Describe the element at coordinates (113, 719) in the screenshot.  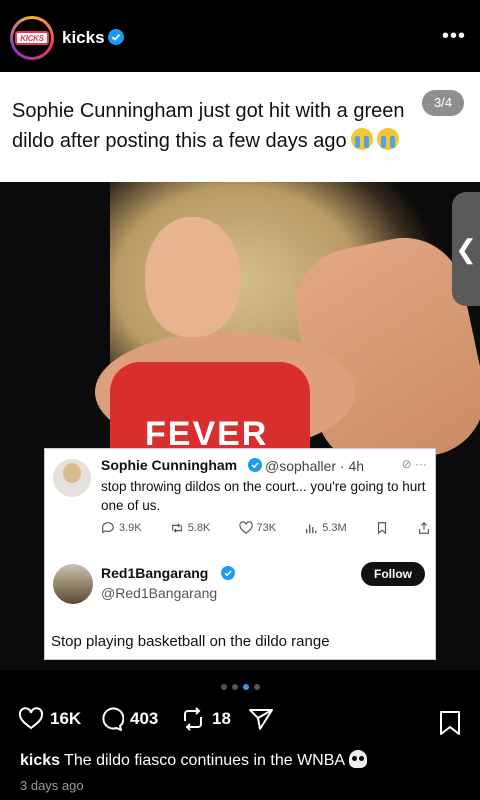
I see `comment-icon` at that location.